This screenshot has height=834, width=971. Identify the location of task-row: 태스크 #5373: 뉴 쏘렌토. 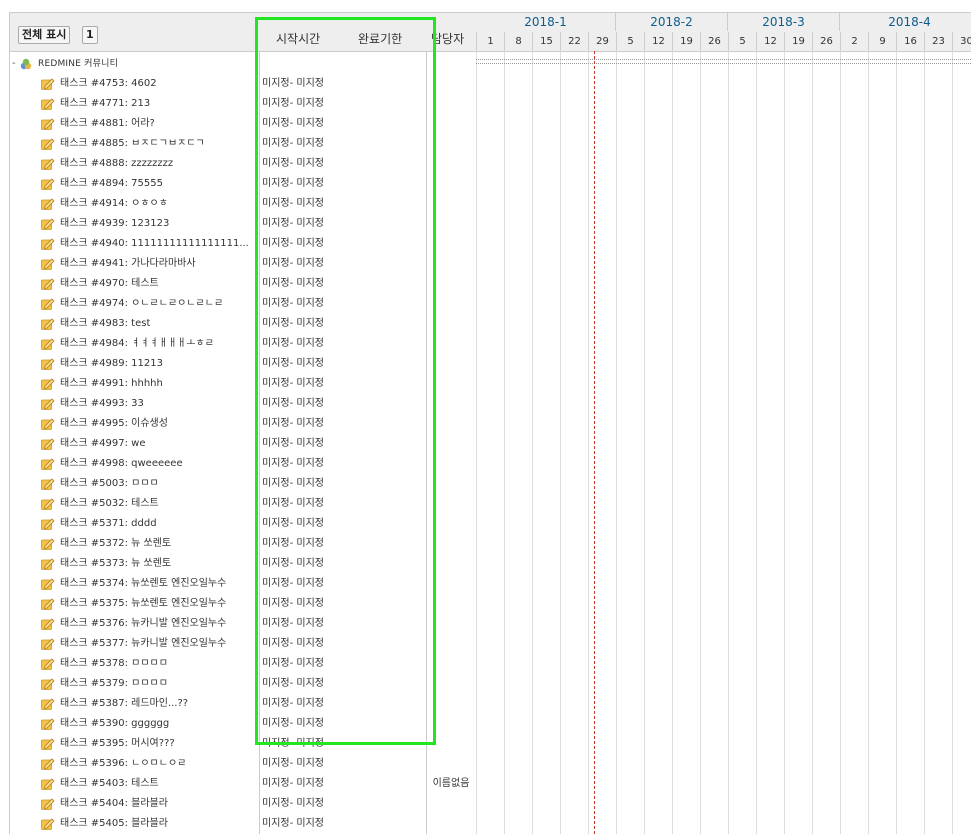
(134, 564).